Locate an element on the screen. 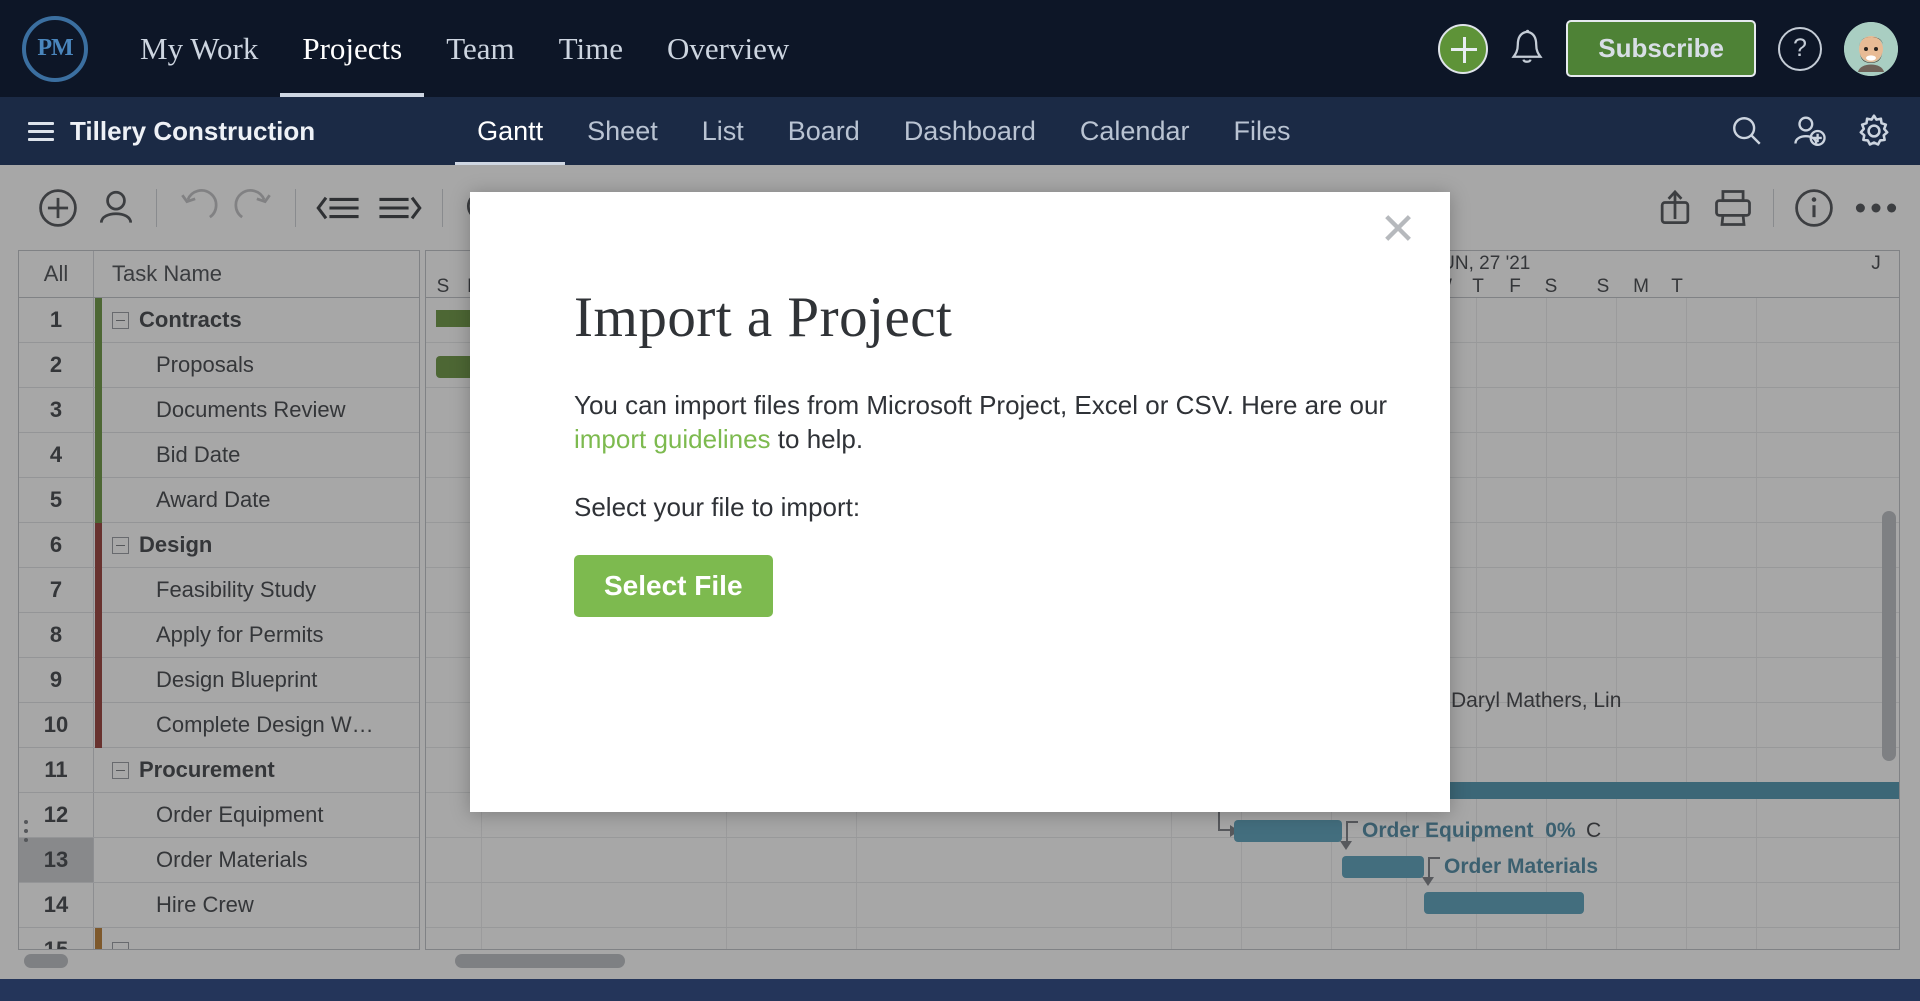 This screenshot has width=1920, height=1001. help-icon: ? is located at coordinates (1800, 48).